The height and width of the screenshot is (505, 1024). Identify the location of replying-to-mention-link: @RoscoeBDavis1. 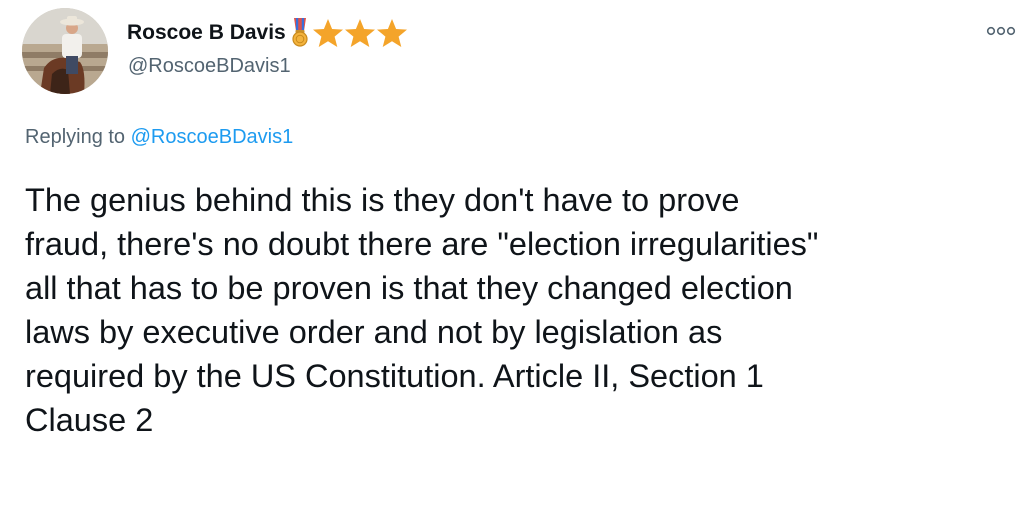
(212, 137).